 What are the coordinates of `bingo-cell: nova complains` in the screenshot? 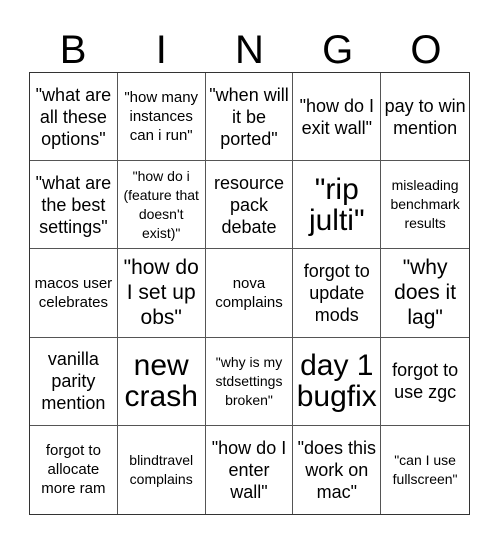 It's located at (249, 293).